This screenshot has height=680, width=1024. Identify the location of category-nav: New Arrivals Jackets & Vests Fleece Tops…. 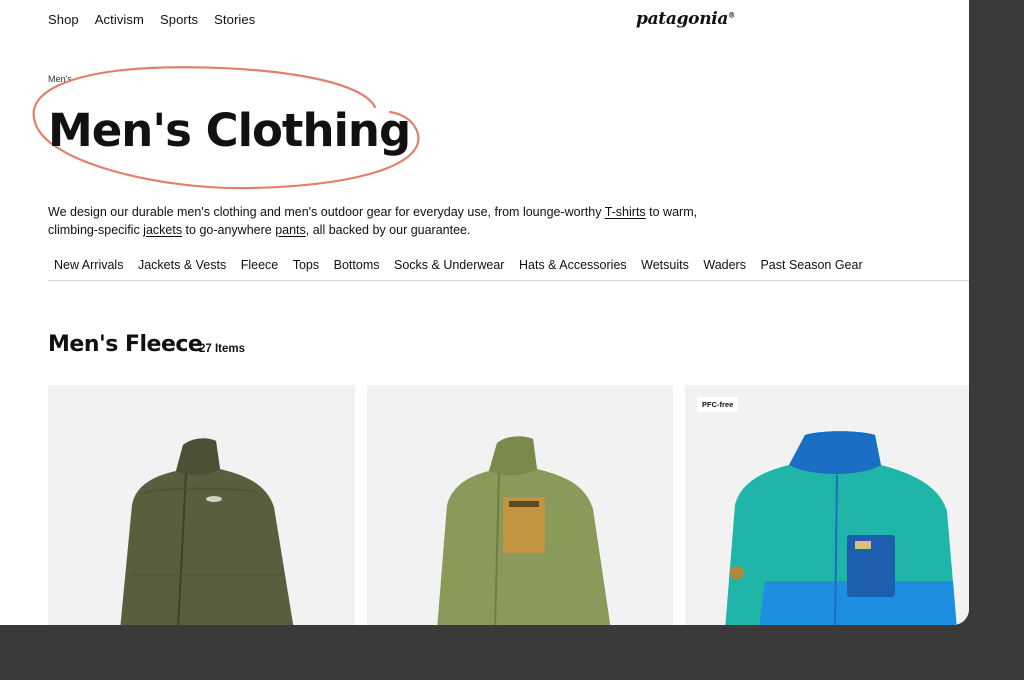
(508, 269).